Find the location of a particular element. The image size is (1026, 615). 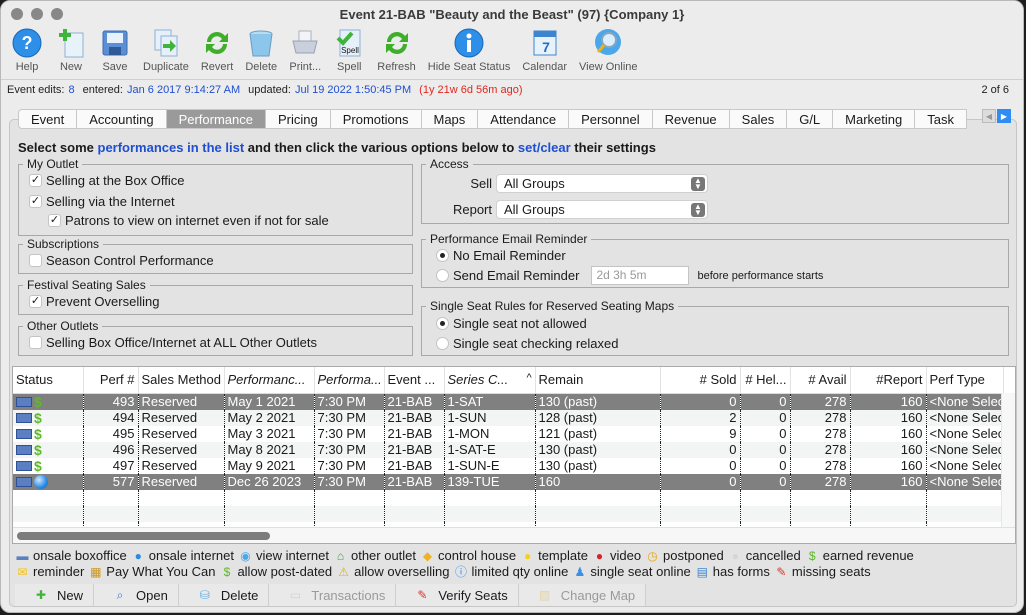

col-series-code: Series C... ^ is located at coordinates (490, 380).